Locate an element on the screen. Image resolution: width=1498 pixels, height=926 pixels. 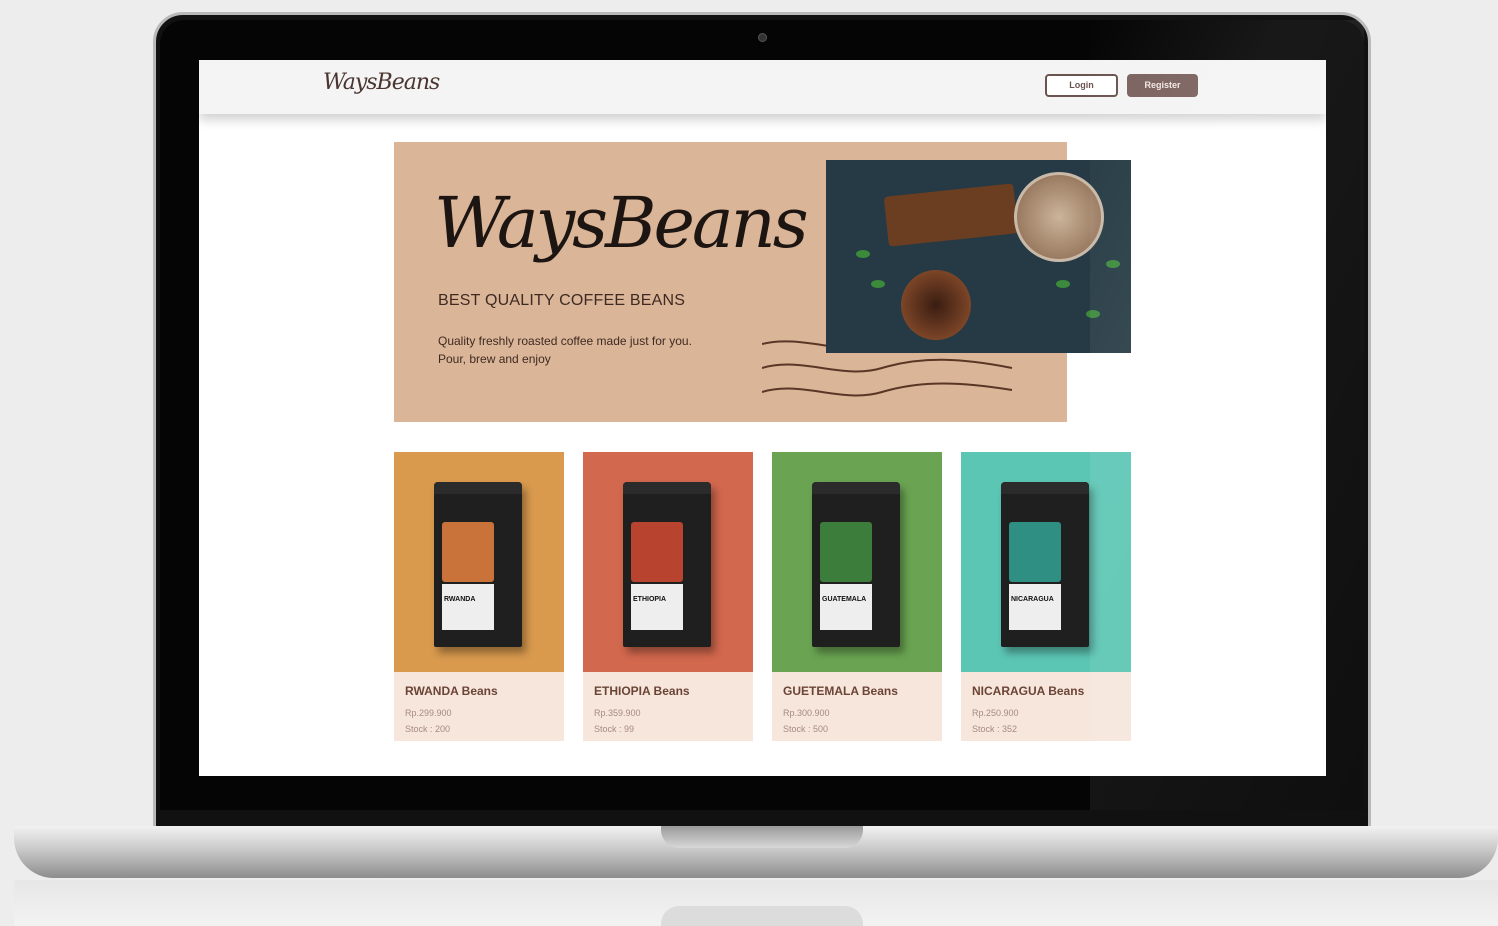
hero-coffee-photo is located at coordinates (978, 256).